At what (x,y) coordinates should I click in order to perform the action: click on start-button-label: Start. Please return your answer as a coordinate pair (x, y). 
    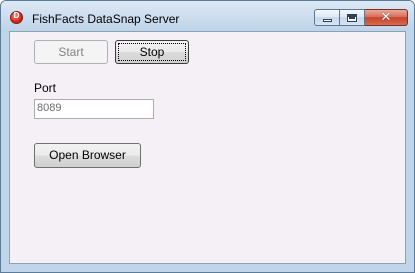
    Looking at the image, I should click on (71, 52).